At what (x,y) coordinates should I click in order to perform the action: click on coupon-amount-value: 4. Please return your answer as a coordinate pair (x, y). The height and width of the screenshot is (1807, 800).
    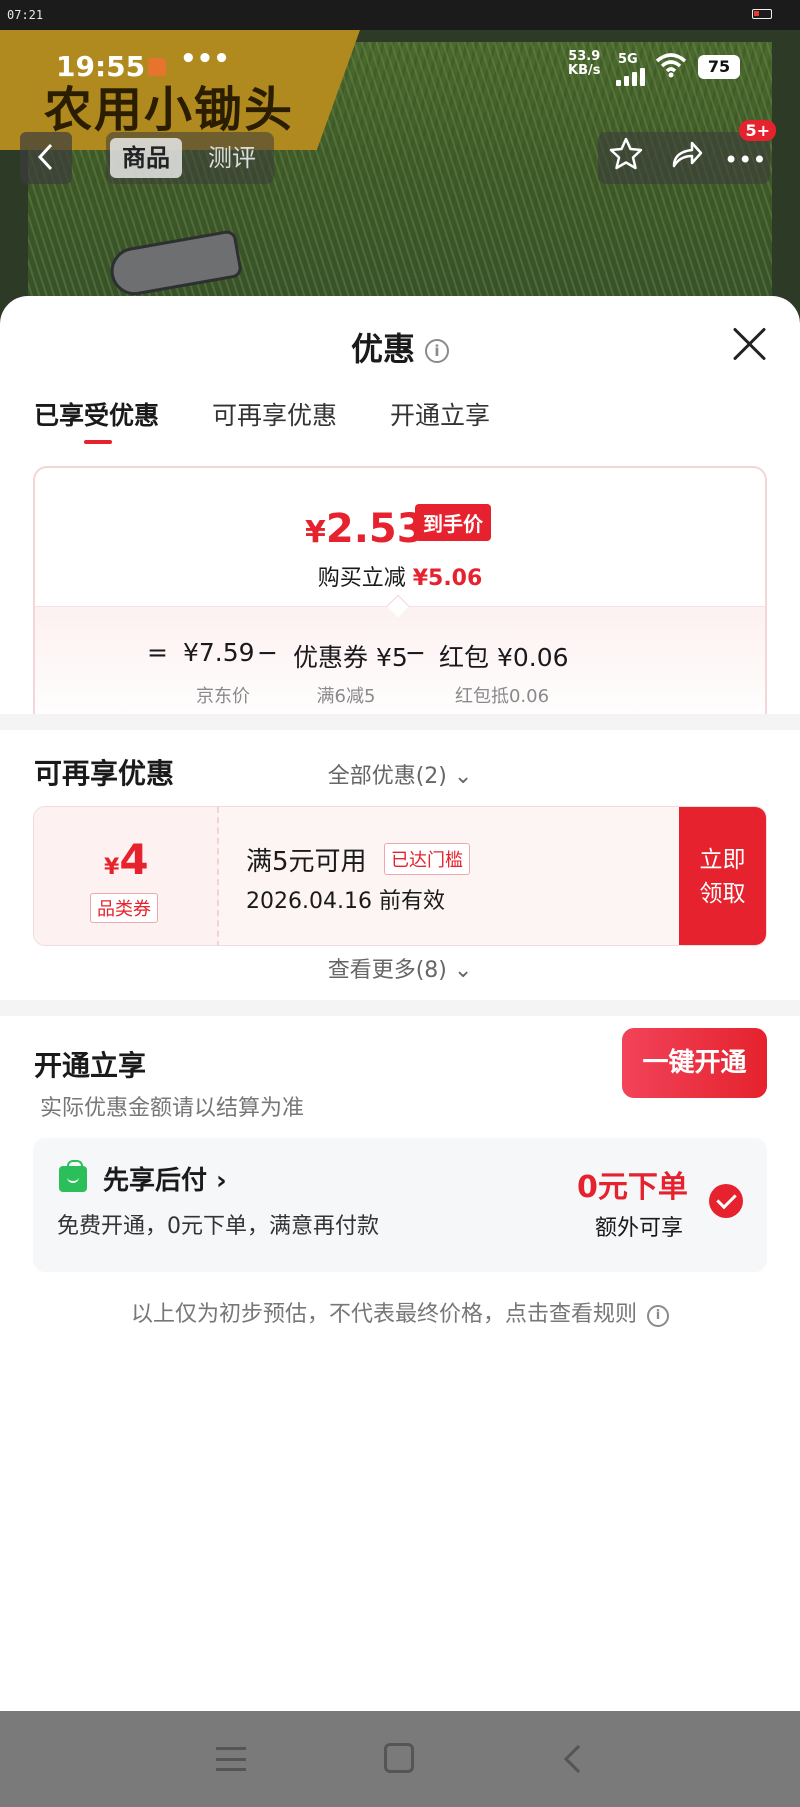
    Looking at the image, I should click on (134, 859).